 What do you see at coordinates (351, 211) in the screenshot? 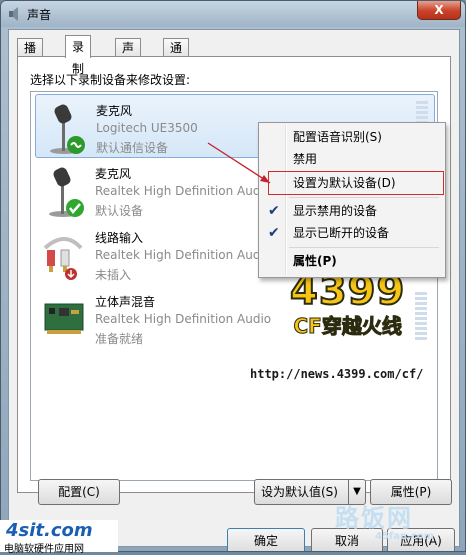
I see `menu-item-show-disabled: ✔ 显示禁用的设备` at bounding box center [351, 211].